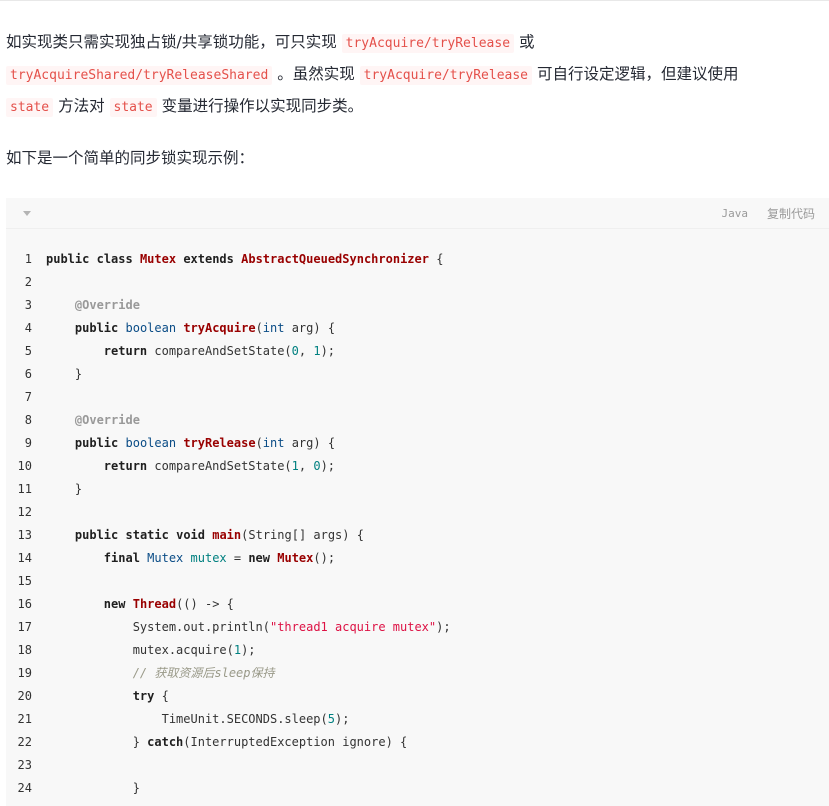  Describe the element at coordinates (174, 42) in the screenshot. I see `paragraph-text: 如实现类只需实现独占锁/共享锁功能，可只实现` at that location.